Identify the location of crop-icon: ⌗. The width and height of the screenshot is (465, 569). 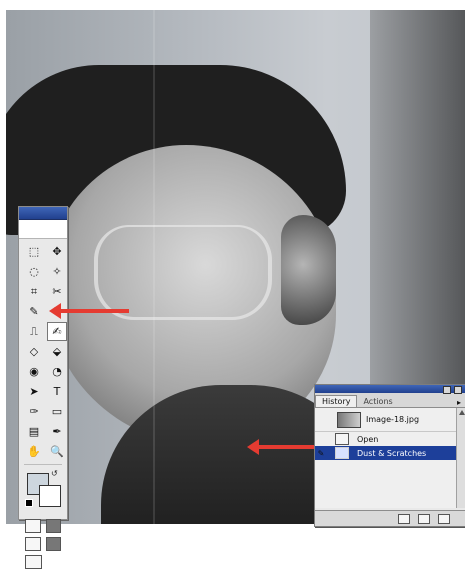
(34, 291).